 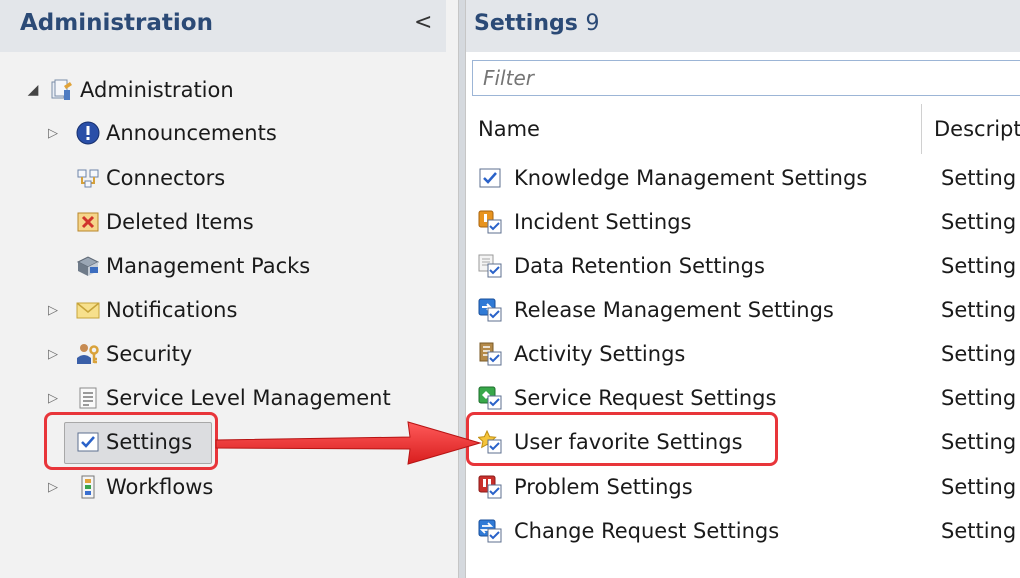 I want to click on table-row: Knowledge Management Settings Setting, so click(x=749, y=178).